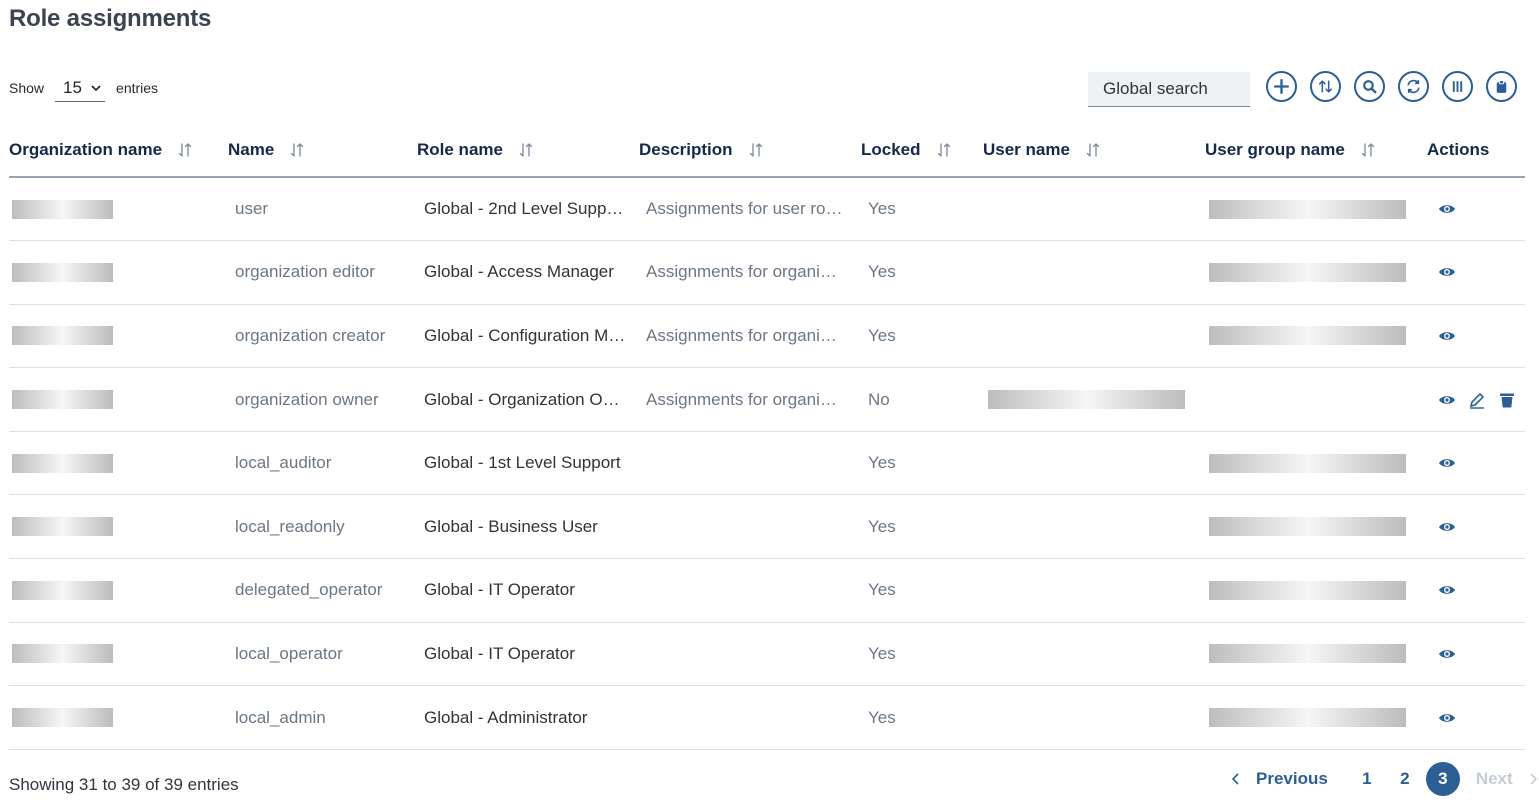  I want to click on refresh-button, so click(1413, 86).